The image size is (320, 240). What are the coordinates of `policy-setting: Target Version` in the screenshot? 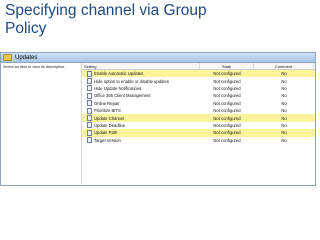 It's located at (141, 140).